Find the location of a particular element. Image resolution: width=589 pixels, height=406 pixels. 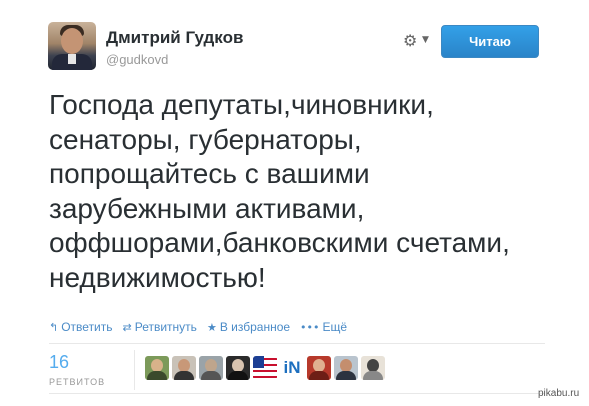

star-icon: ★ is located at coordinates (211, 327).